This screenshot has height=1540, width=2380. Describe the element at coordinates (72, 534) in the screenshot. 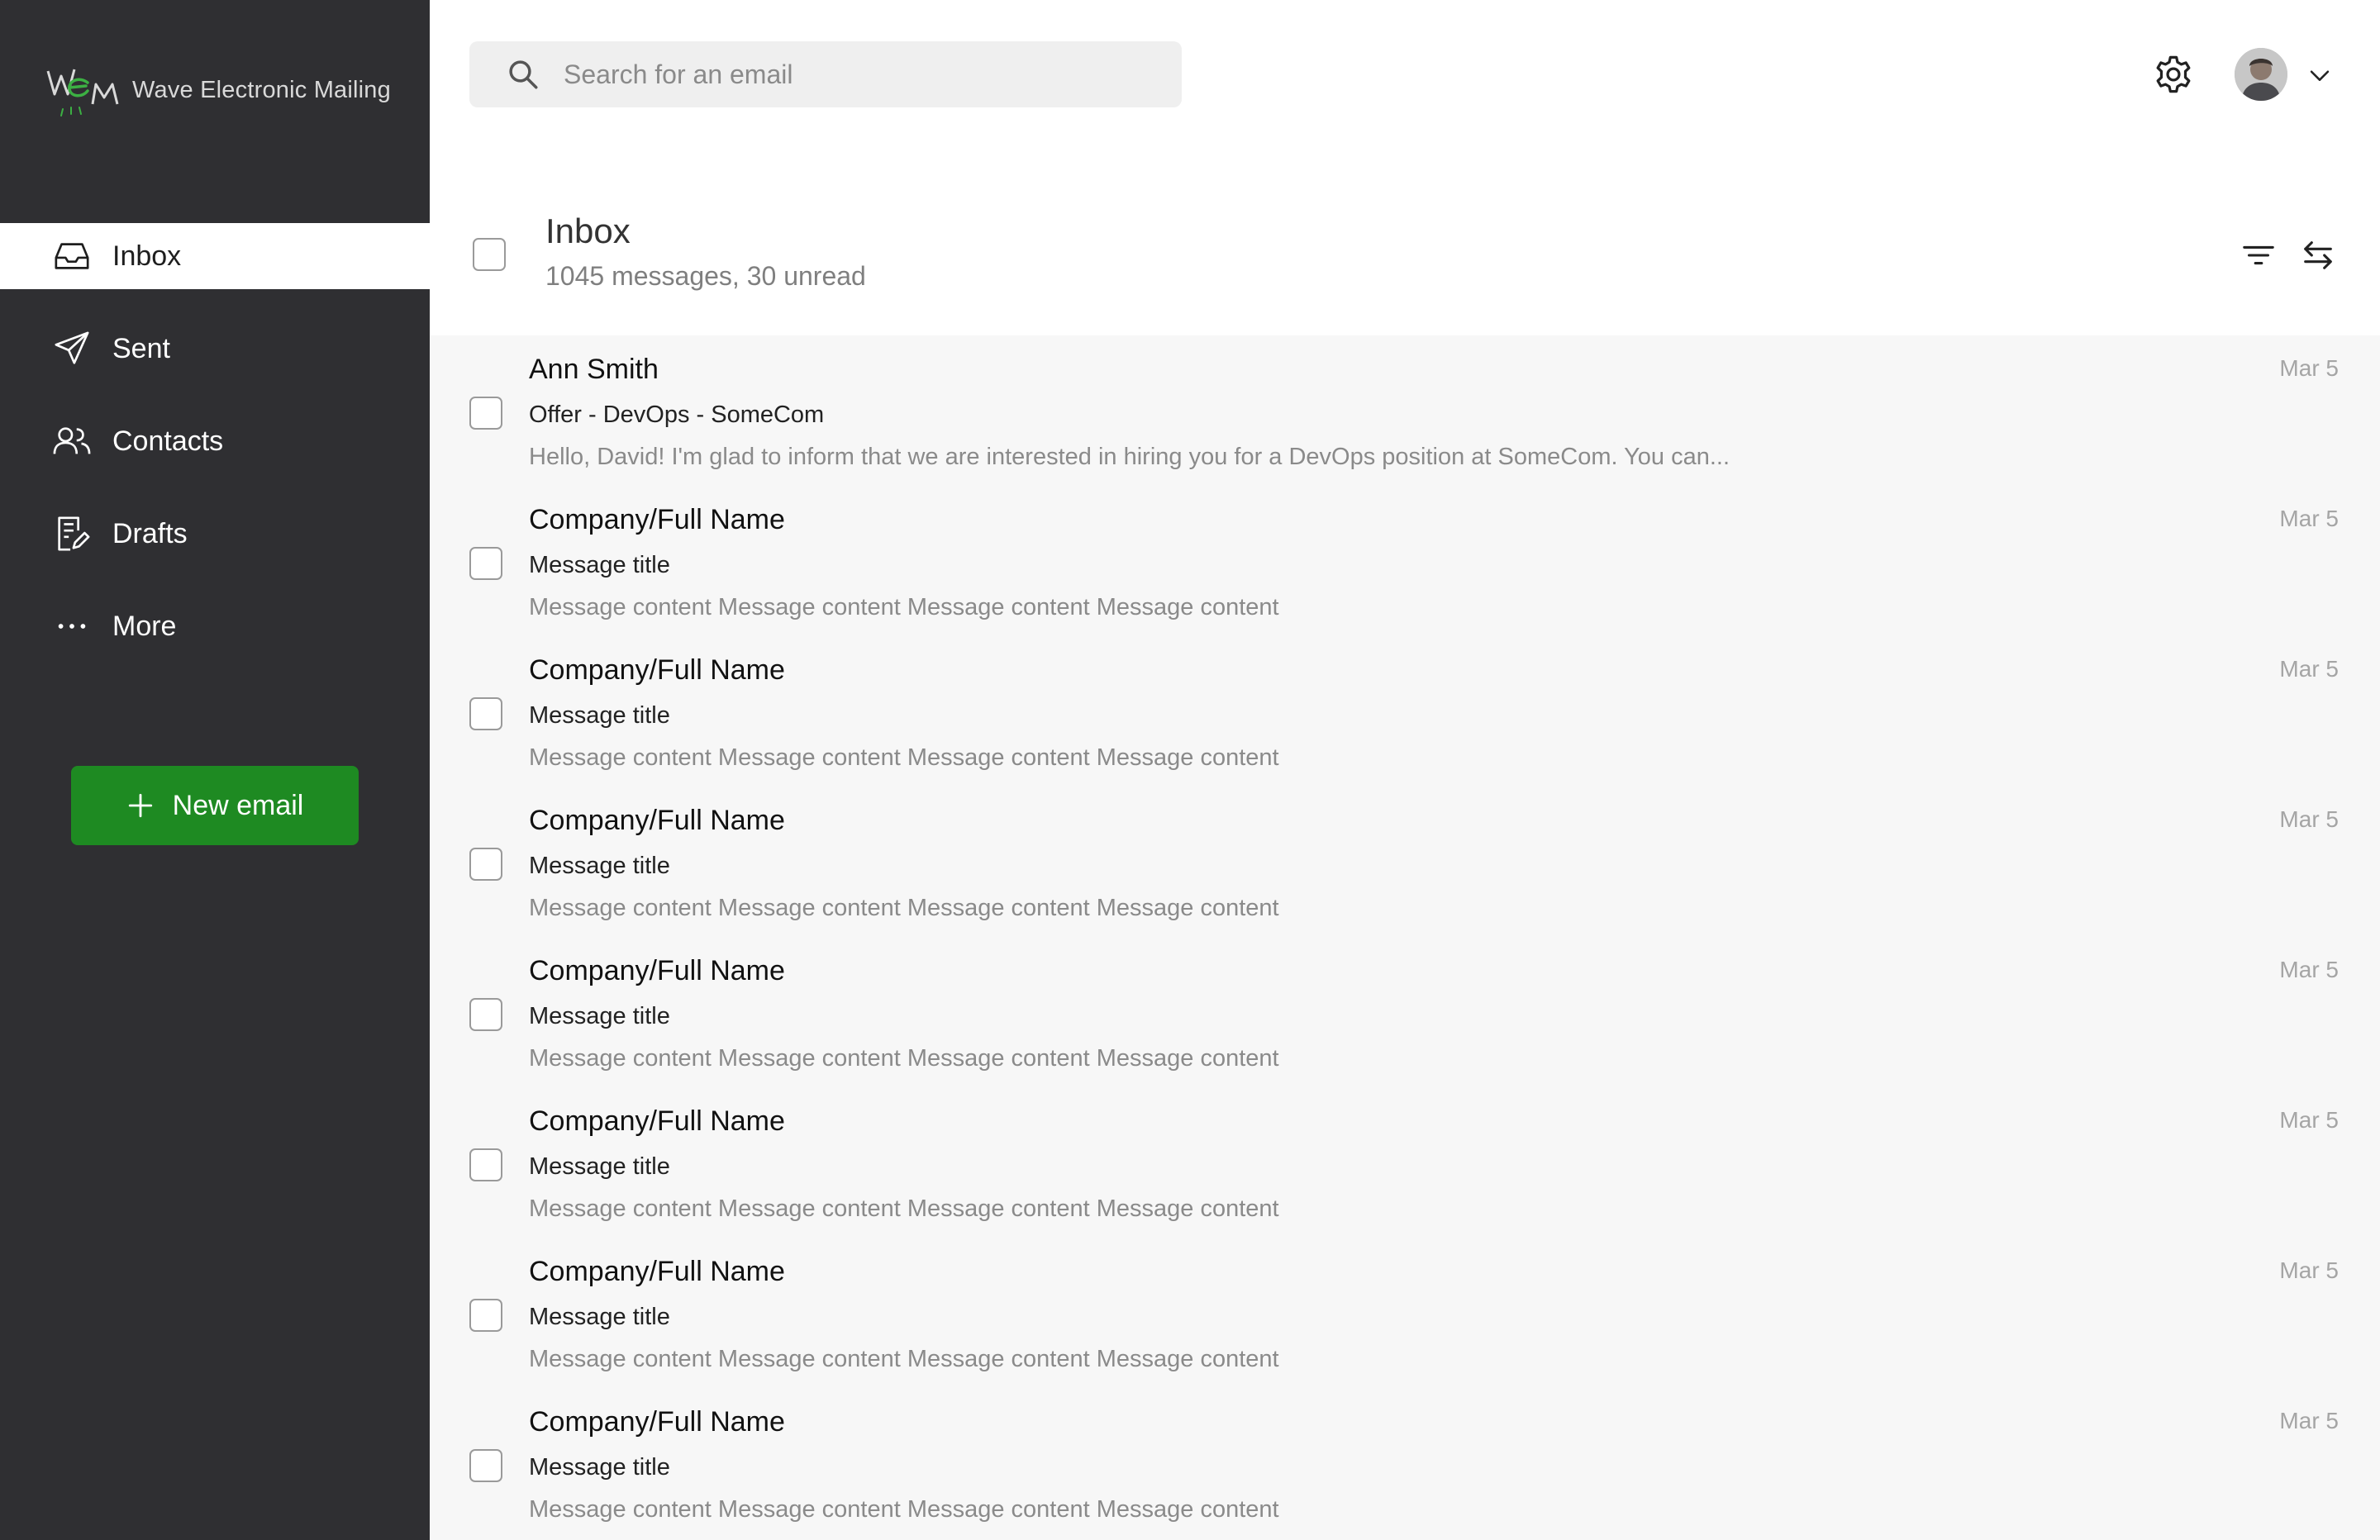

I see `drafts-icon` at that location.